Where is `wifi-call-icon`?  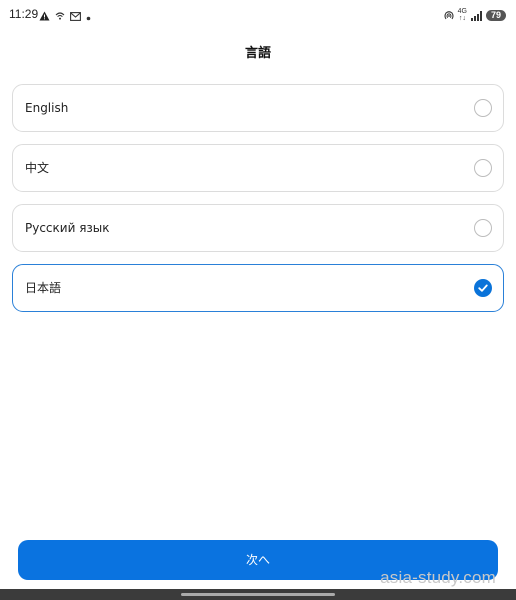 wifi-call-icon is located at coordinates (60, 15).